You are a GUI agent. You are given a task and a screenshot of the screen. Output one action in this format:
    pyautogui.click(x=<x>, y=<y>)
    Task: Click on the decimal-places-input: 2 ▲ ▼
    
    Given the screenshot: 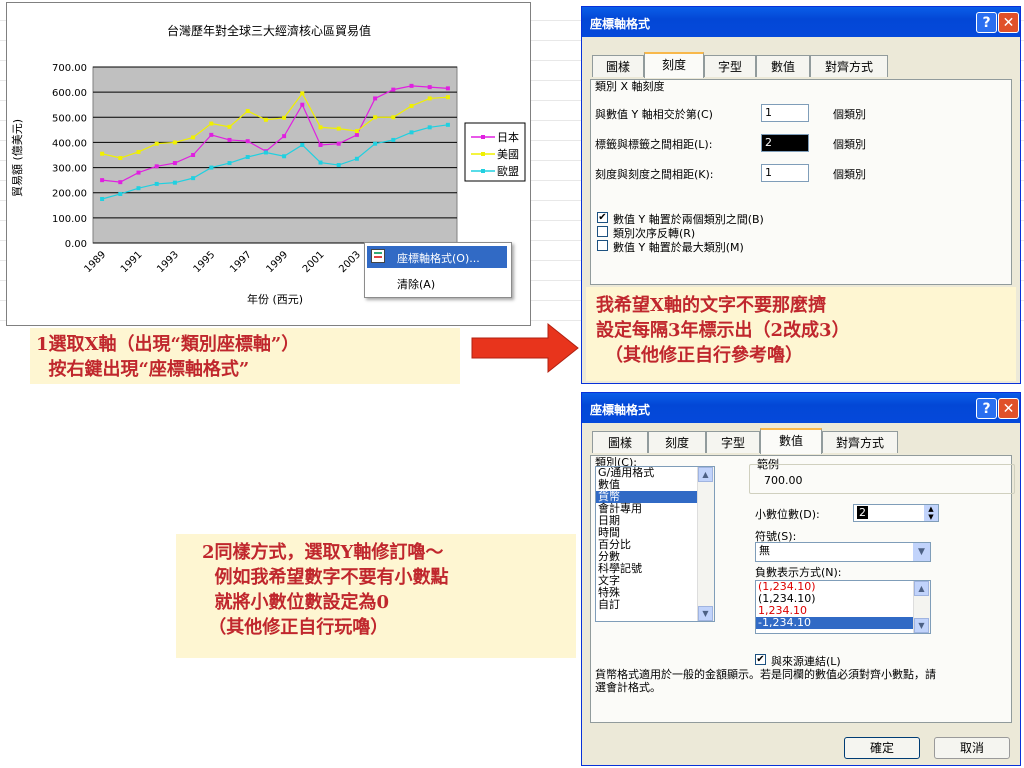 What is the action you would take?
    pyautogui.click(x=896, y=513)
    